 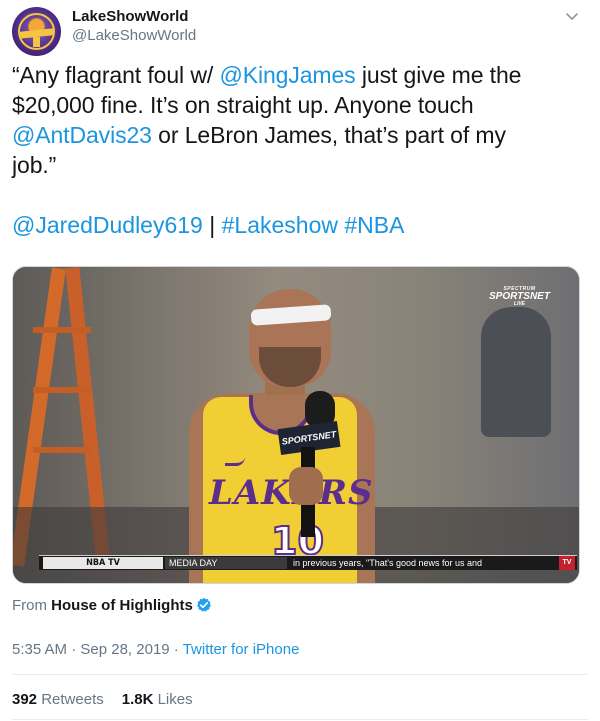 I want to click on retweets-stat: 392 Retweets, so click(x=58, y=699).